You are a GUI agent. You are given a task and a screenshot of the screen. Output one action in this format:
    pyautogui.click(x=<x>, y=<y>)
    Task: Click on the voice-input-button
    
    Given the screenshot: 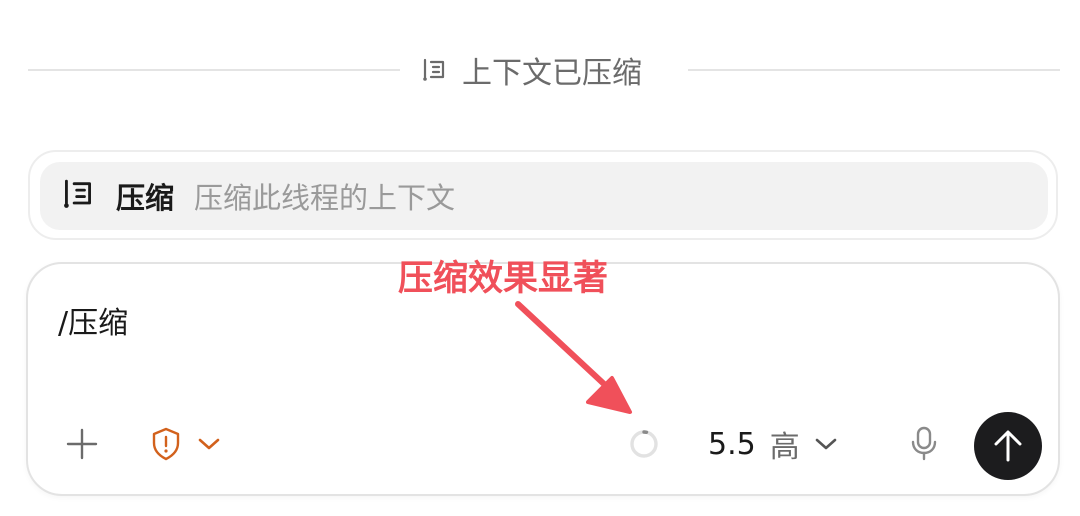 What is the action you would take?
    pyautogui.click(x=924, y=444)
    